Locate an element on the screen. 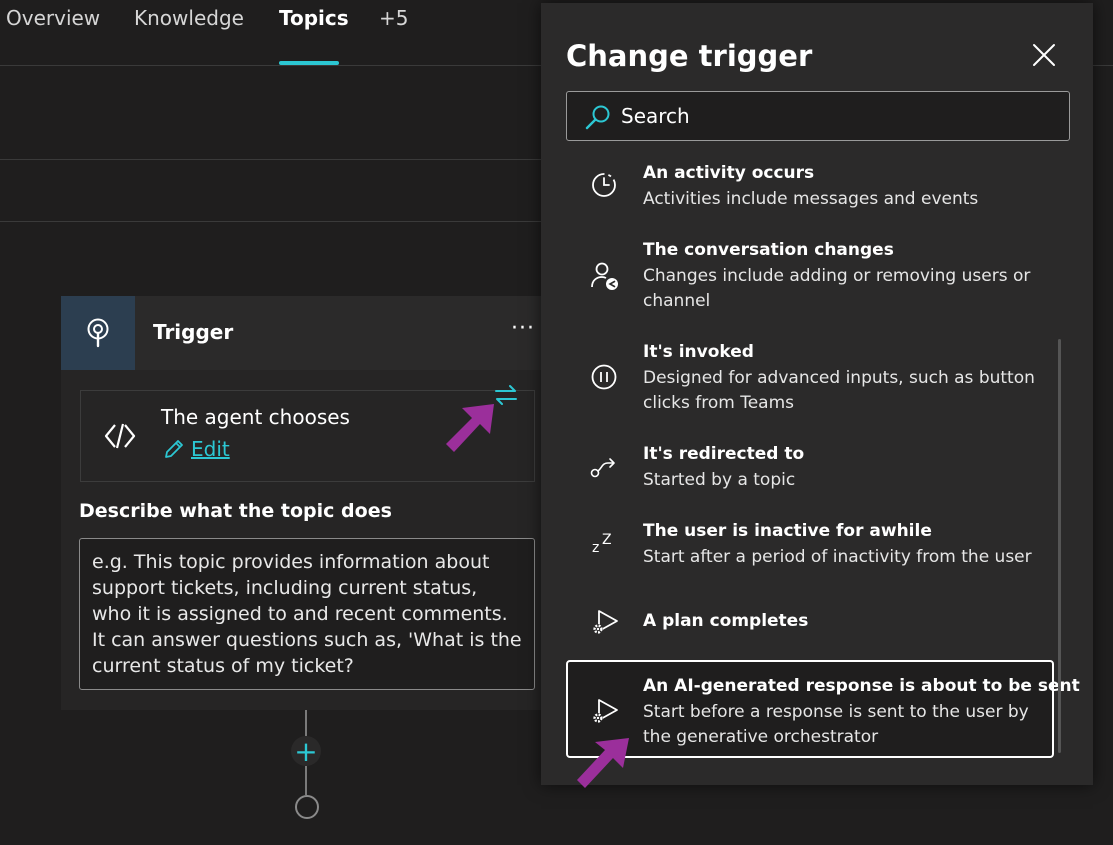  search-box is located at coordinates (818, 116).